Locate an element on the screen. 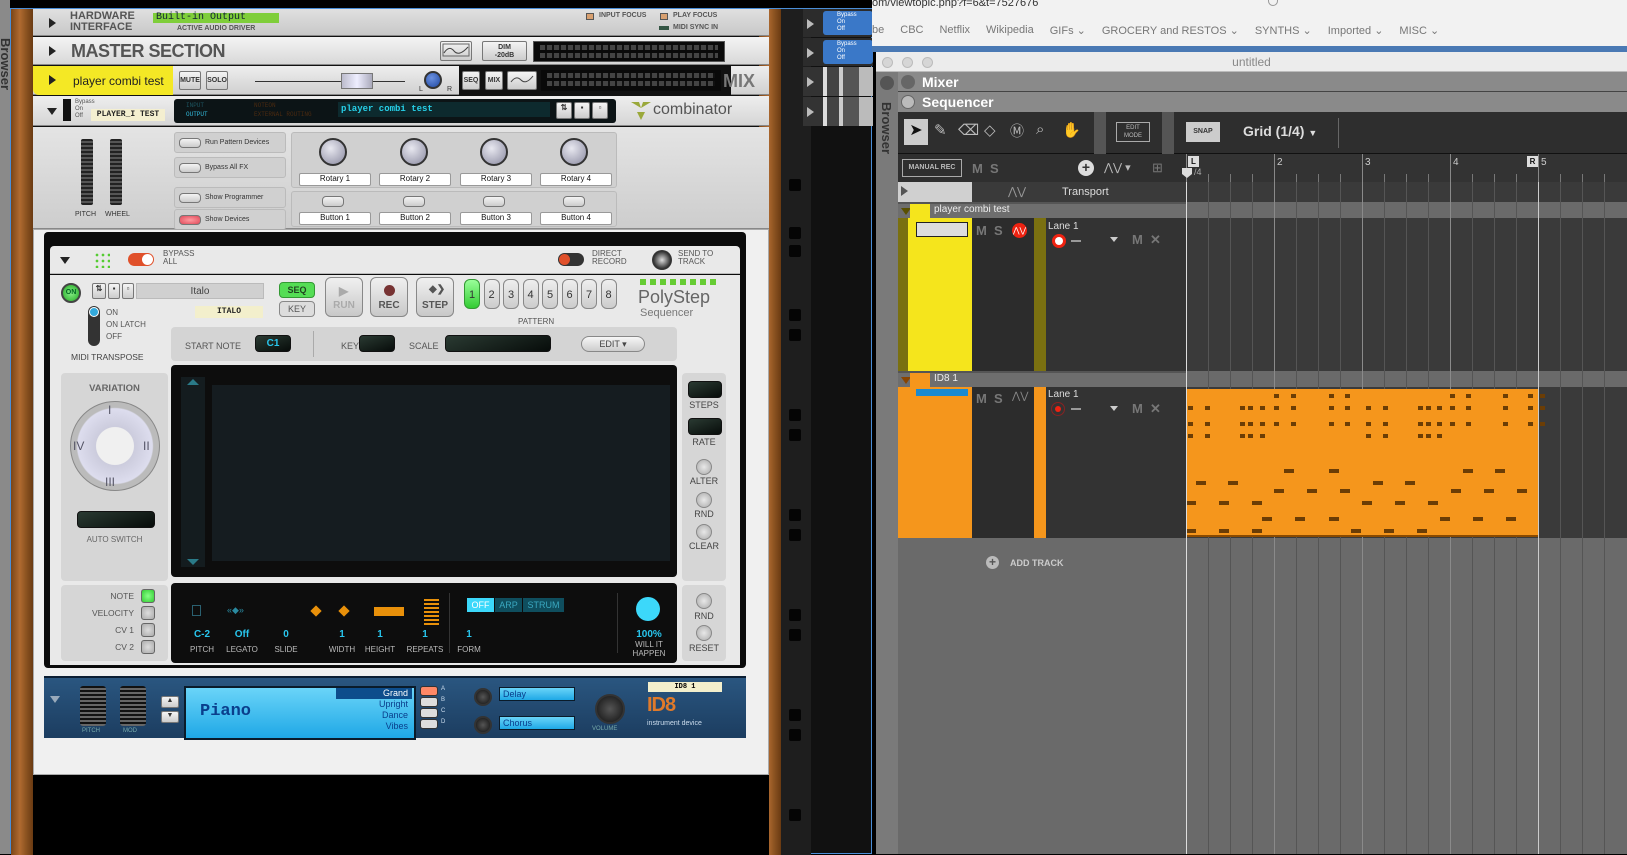  key-display is located at coordinates (377, 343).